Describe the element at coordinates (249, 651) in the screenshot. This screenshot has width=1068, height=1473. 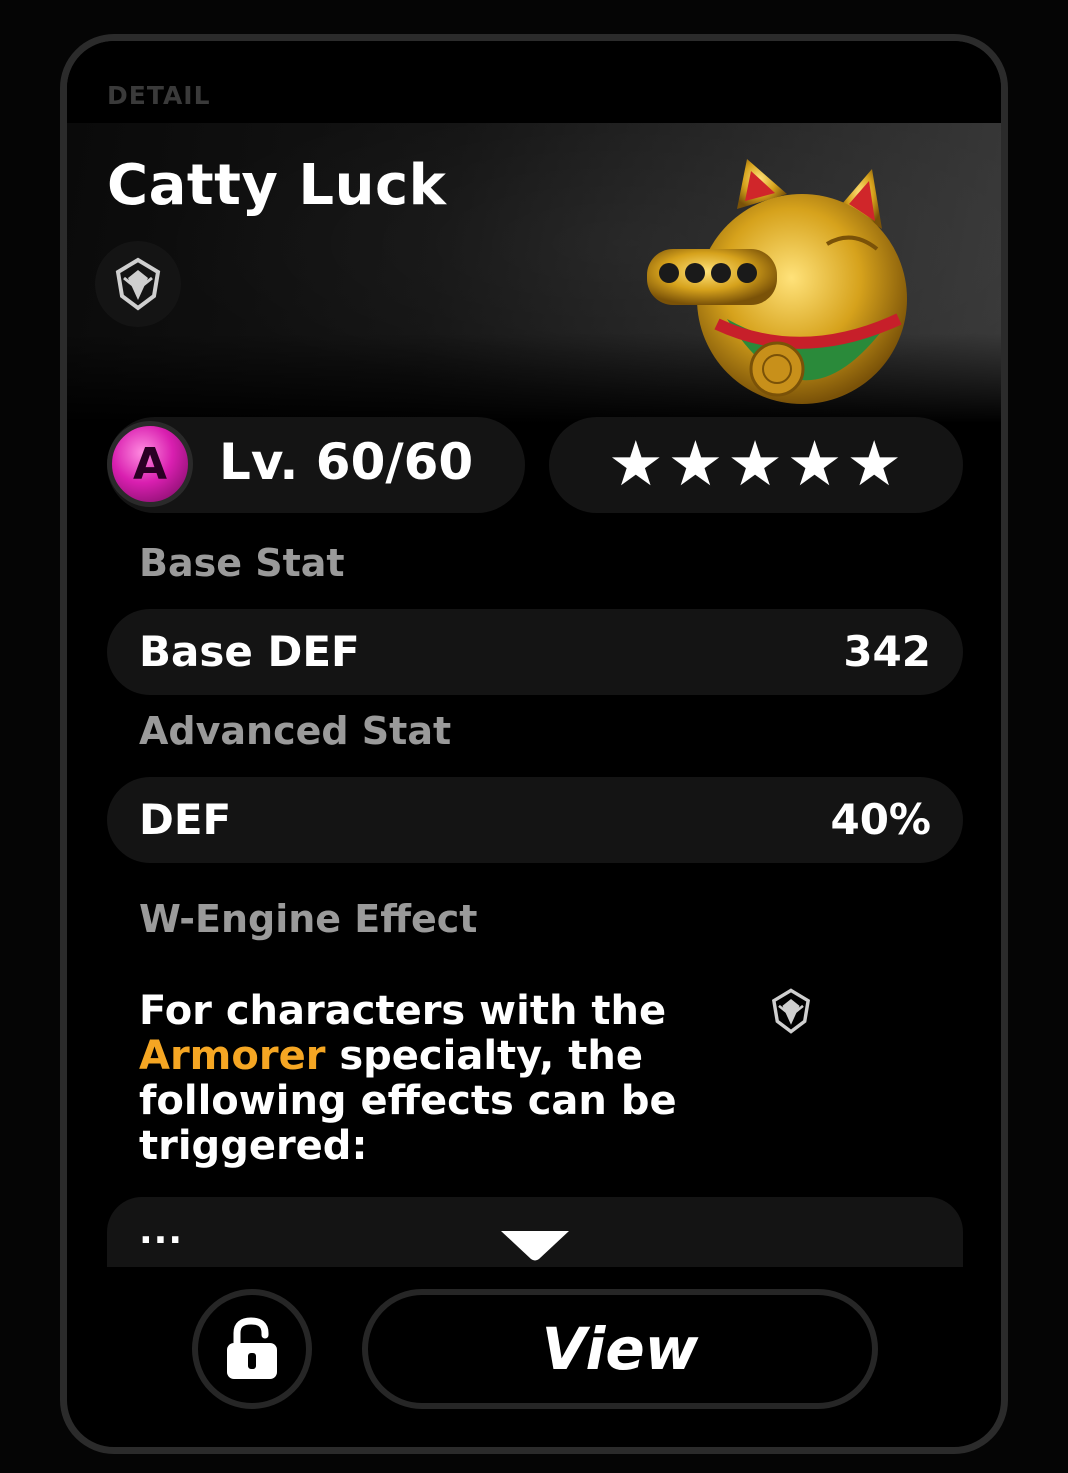
I see `base-stat-name: Base DEF` at that location.